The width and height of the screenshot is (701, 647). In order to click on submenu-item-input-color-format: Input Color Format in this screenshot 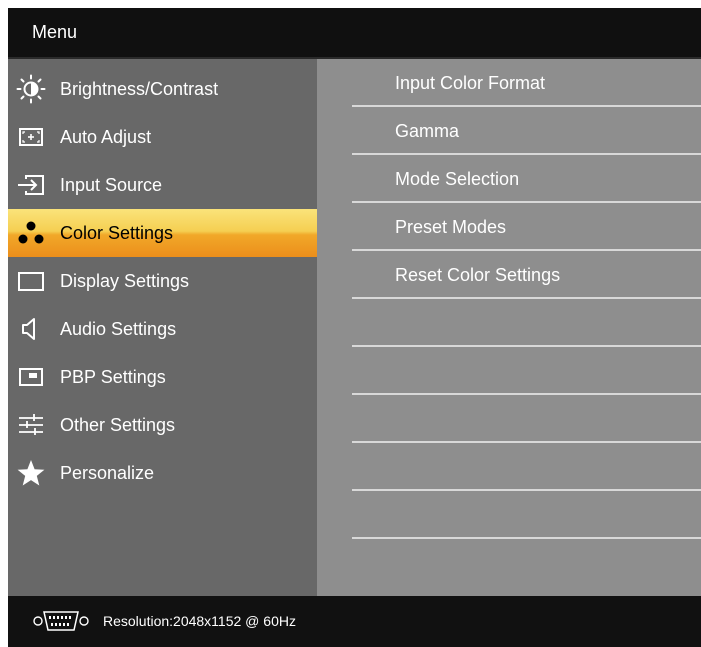, I will do `click(509, 83)`.